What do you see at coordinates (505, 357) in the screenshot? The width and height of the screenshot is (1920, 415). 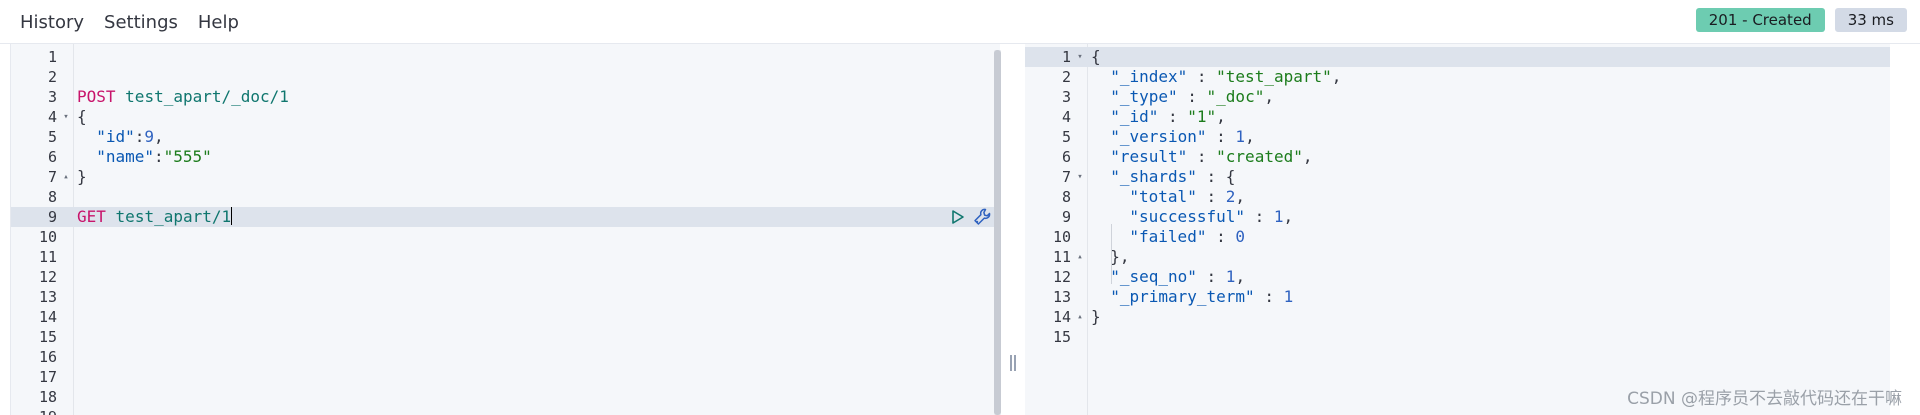 I see `code-line: 16` at bounding box center [505, 357].